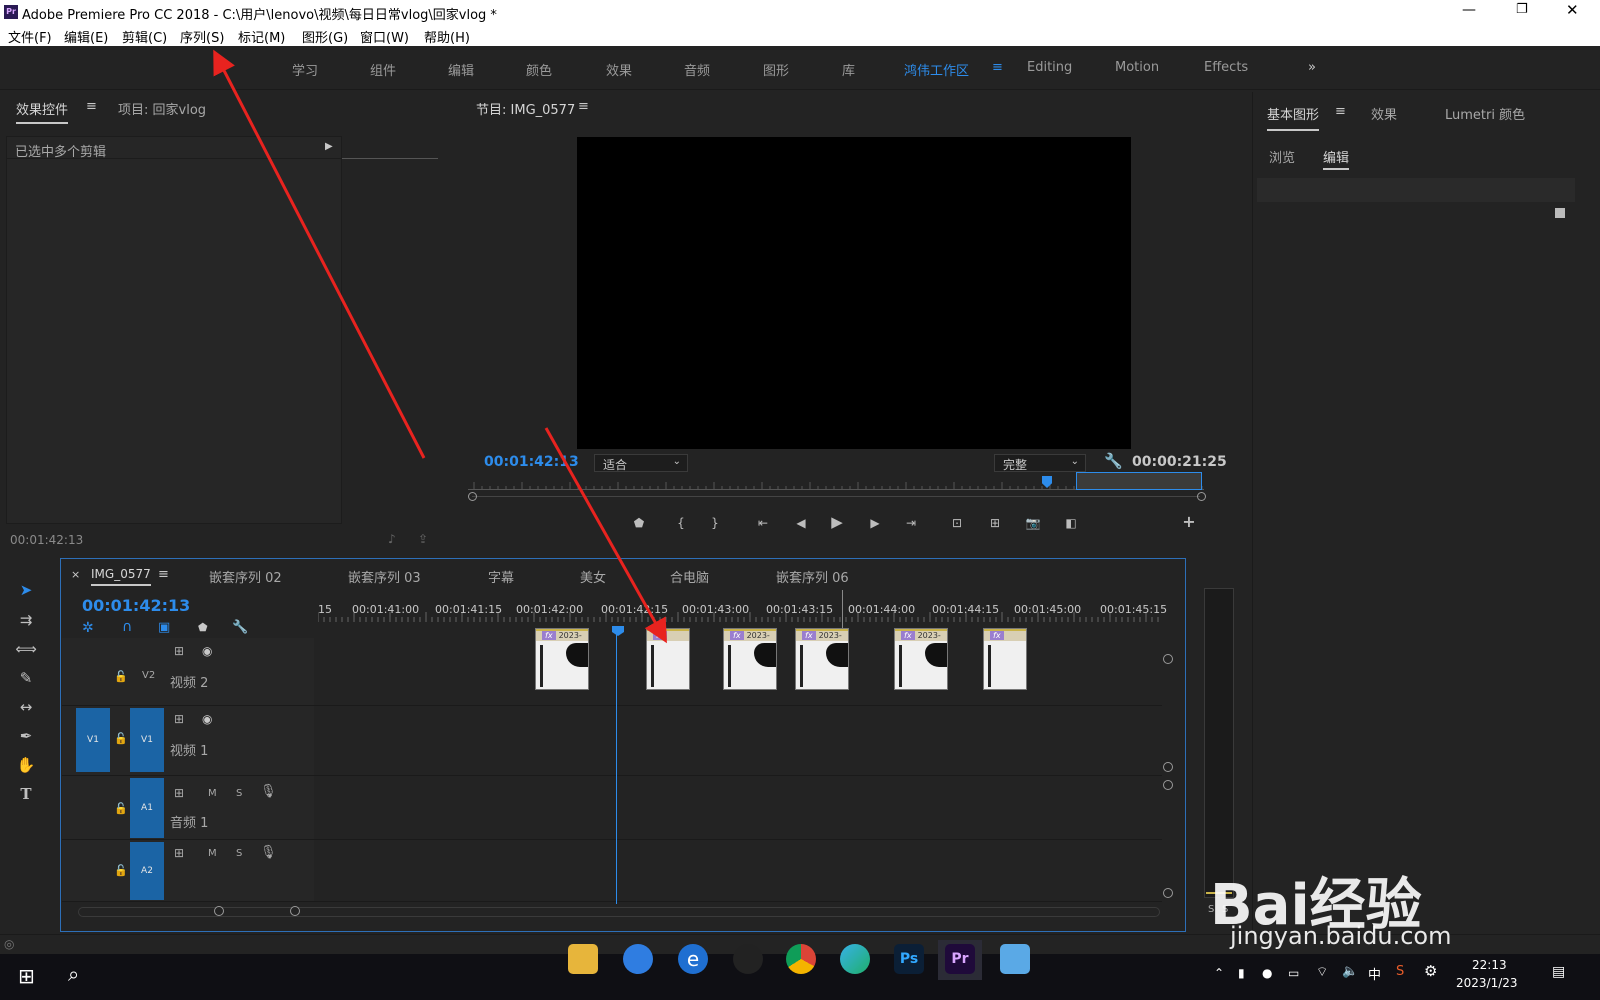 Image resolution: width=1600 pixels, height=1000 pixels. What do you see at coordinates (162, 108) in the screenshot?
I see `tab-project: 项目: 回家vlog` at bounding box center [162, 108].